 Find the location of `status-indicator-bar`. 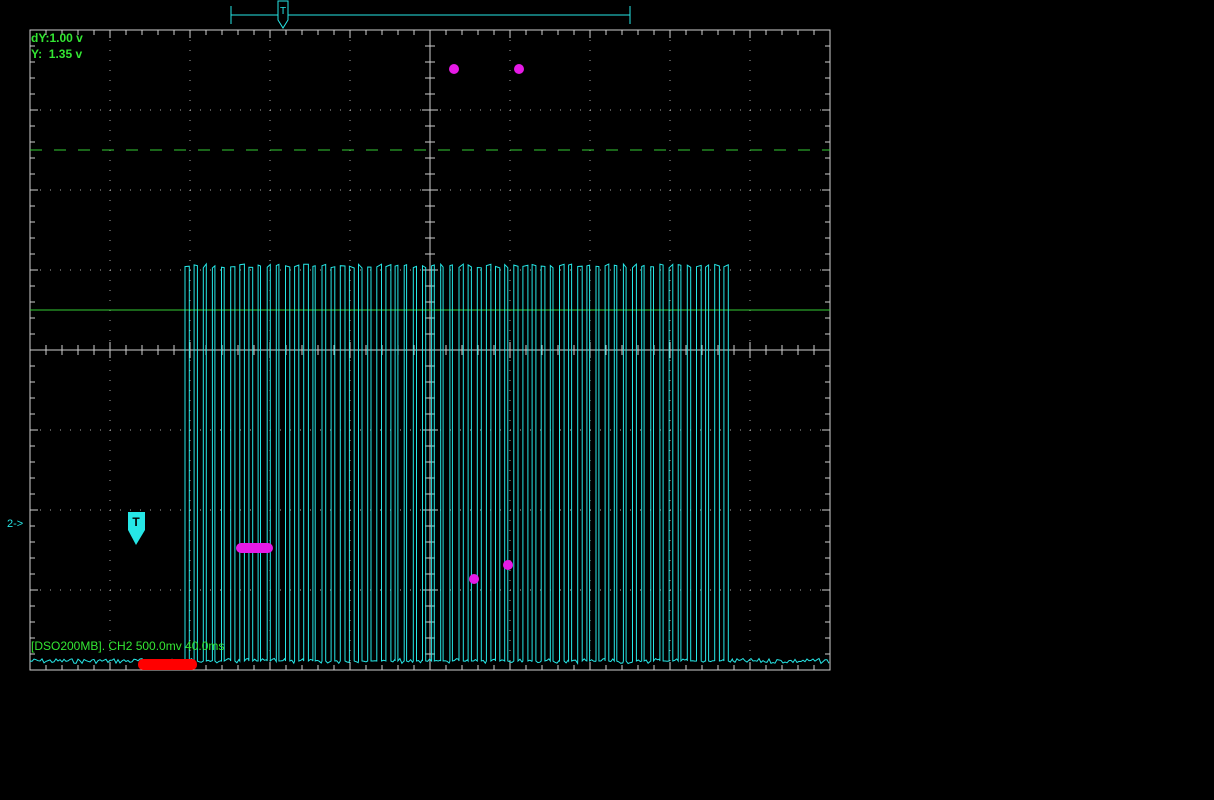

status-indicator-bar is located at coordinates (167, 664).